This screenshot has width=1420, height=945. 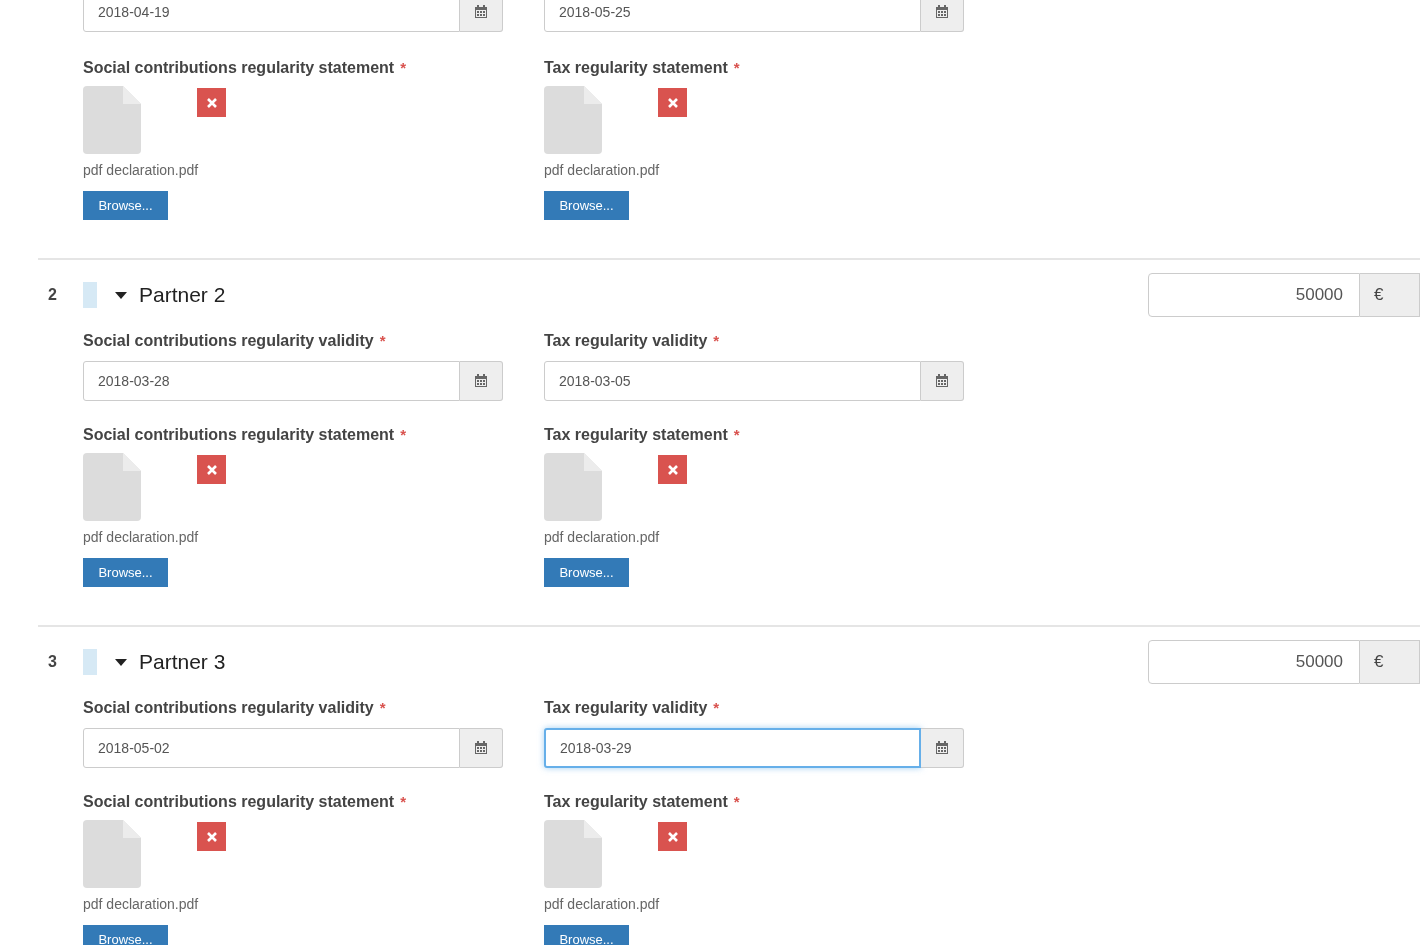 What do you see at coordinates (732, 16) in the screenshot?
I see `date-field: 2018-05-25` at bounding box center [732, 16].